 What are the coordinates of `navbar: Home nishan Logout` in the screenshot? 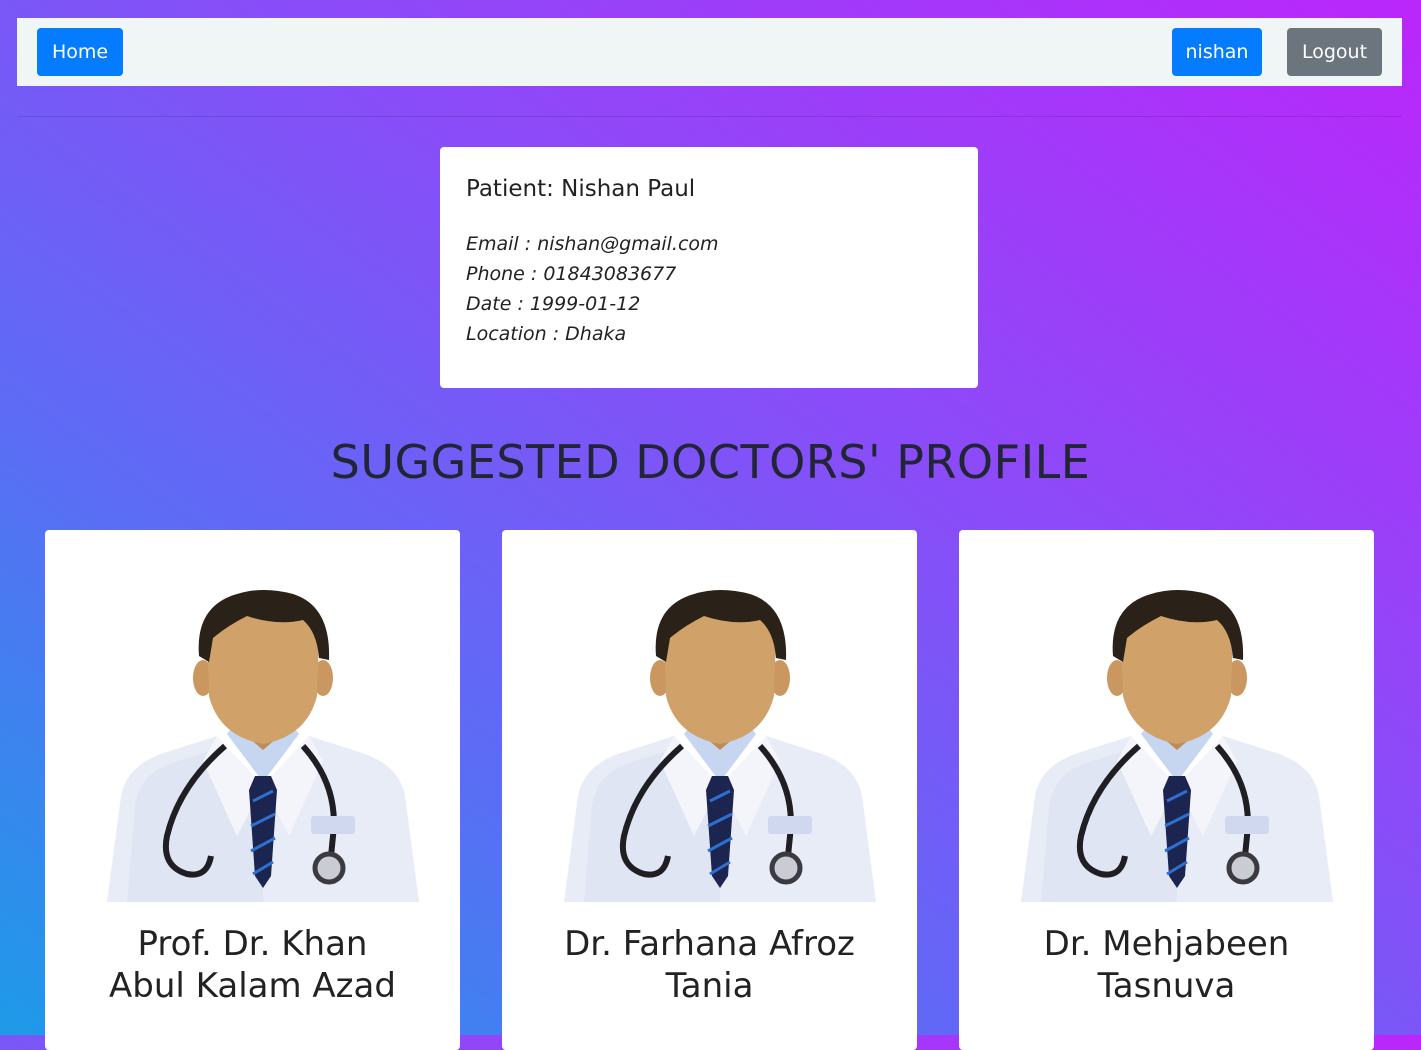 It's located at (709, 52).